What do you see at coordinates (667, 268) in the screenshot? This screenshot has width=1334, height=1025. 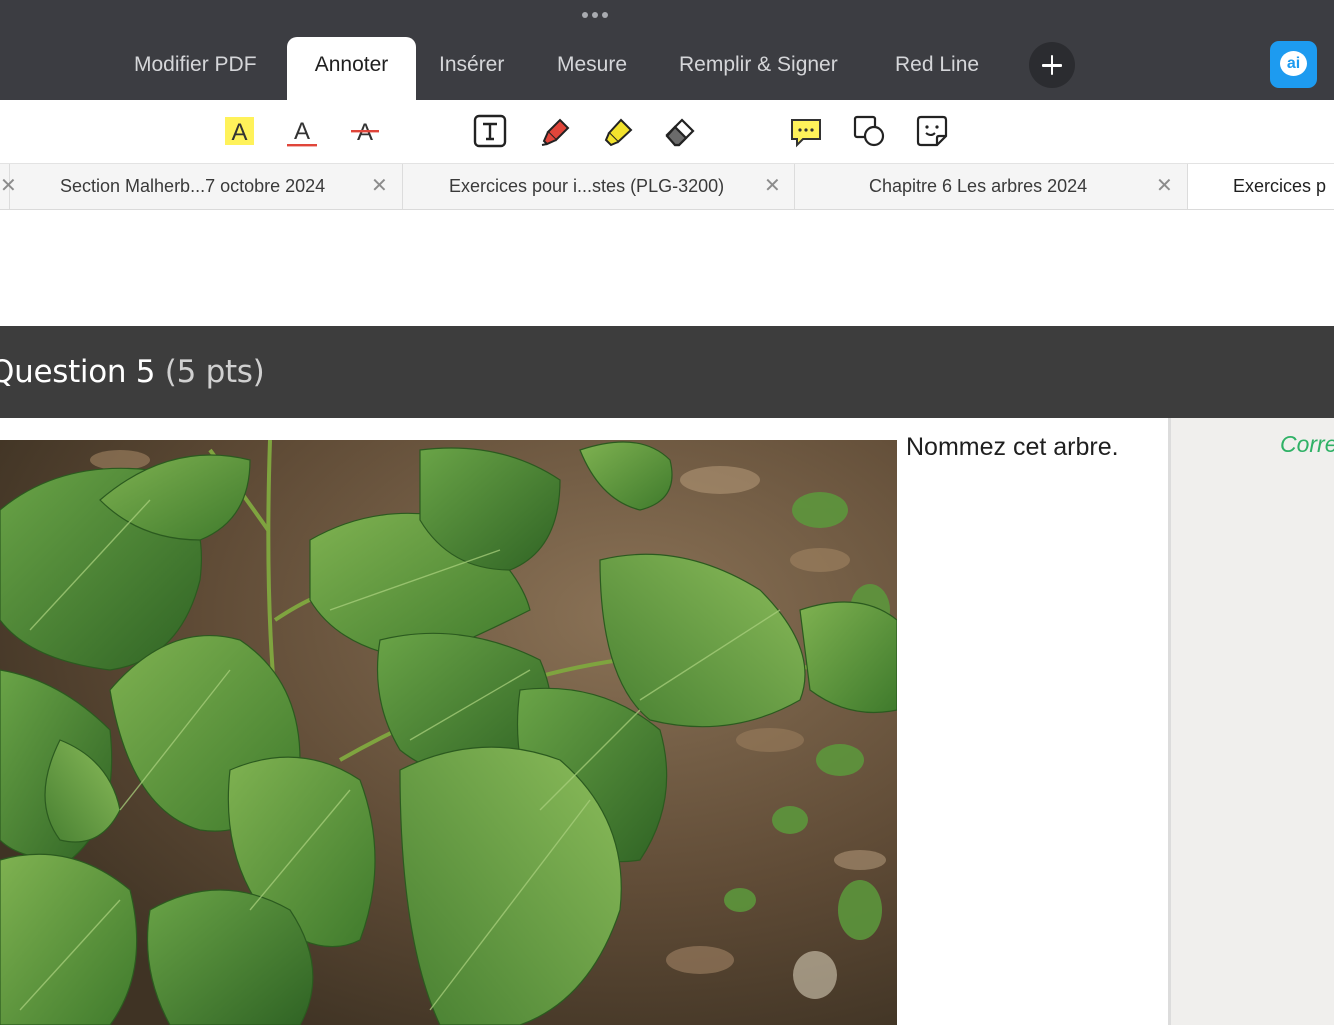 I see `page-margin` at bounding box center [667, 268].